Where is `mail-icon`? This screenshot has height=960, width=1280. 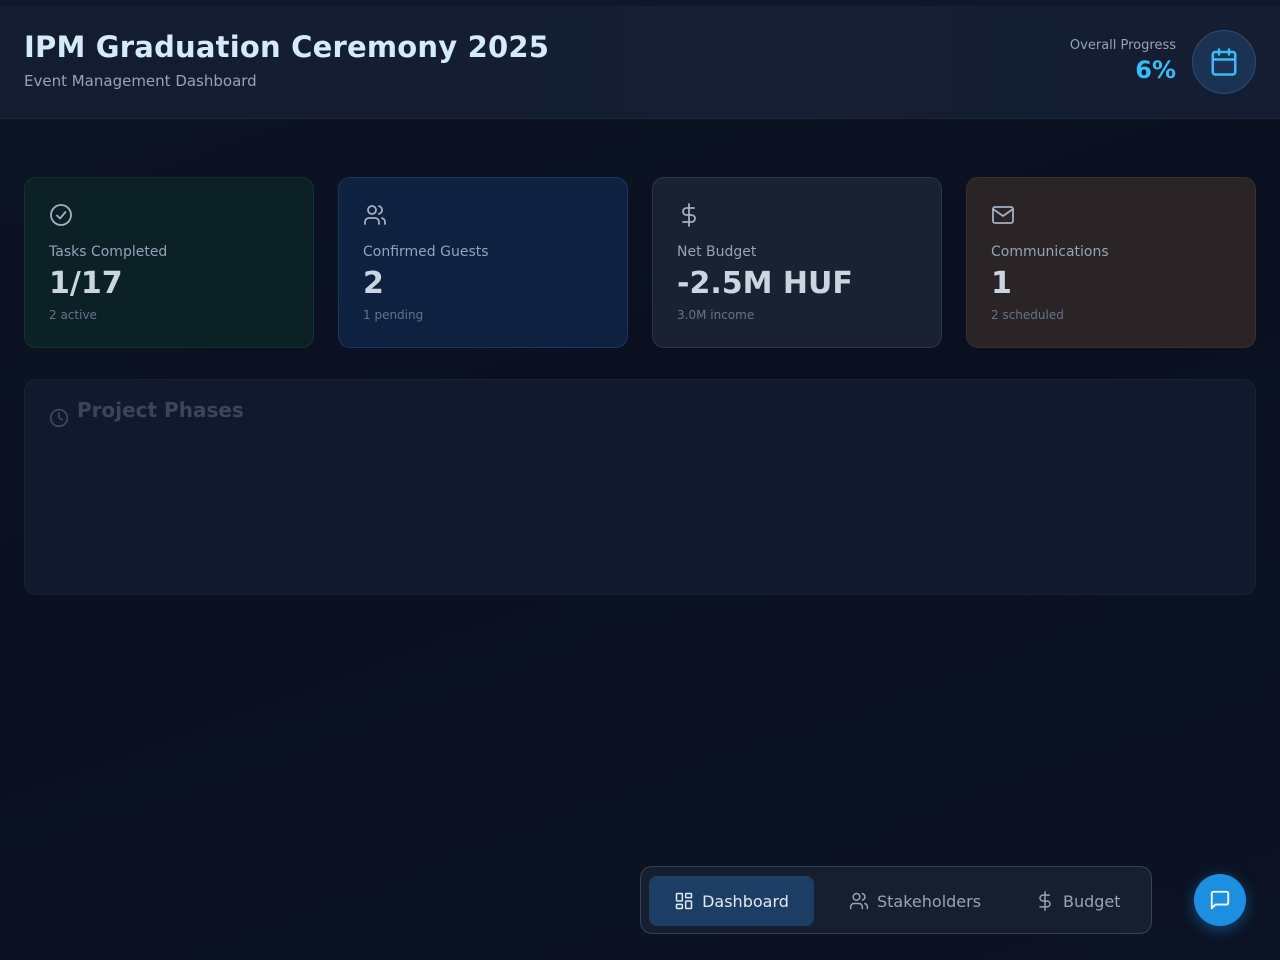 mail-icon is located at coordinates (1003, 215).